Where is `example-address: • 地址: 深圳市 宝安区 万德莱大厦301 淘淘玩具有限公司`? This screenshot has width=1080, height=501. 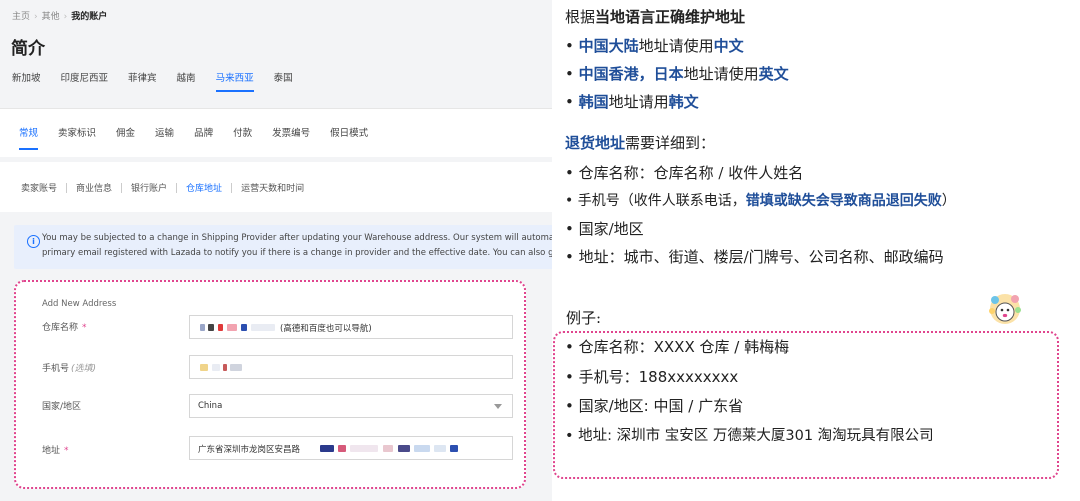 example-address: • 地址: 深圳市 宝安区 万德莱大厦301 淘淘玩具有限公司 is located at coordinates (749, 436).